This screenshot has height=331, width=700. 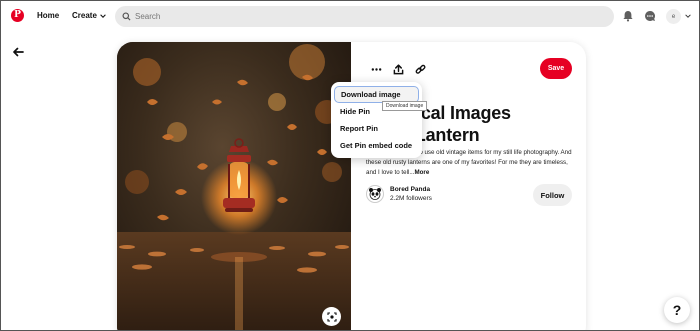 What do you see at coordinates (126, 16) in the screenshot?
I see `search-icon` at bounding box center [126, 16].